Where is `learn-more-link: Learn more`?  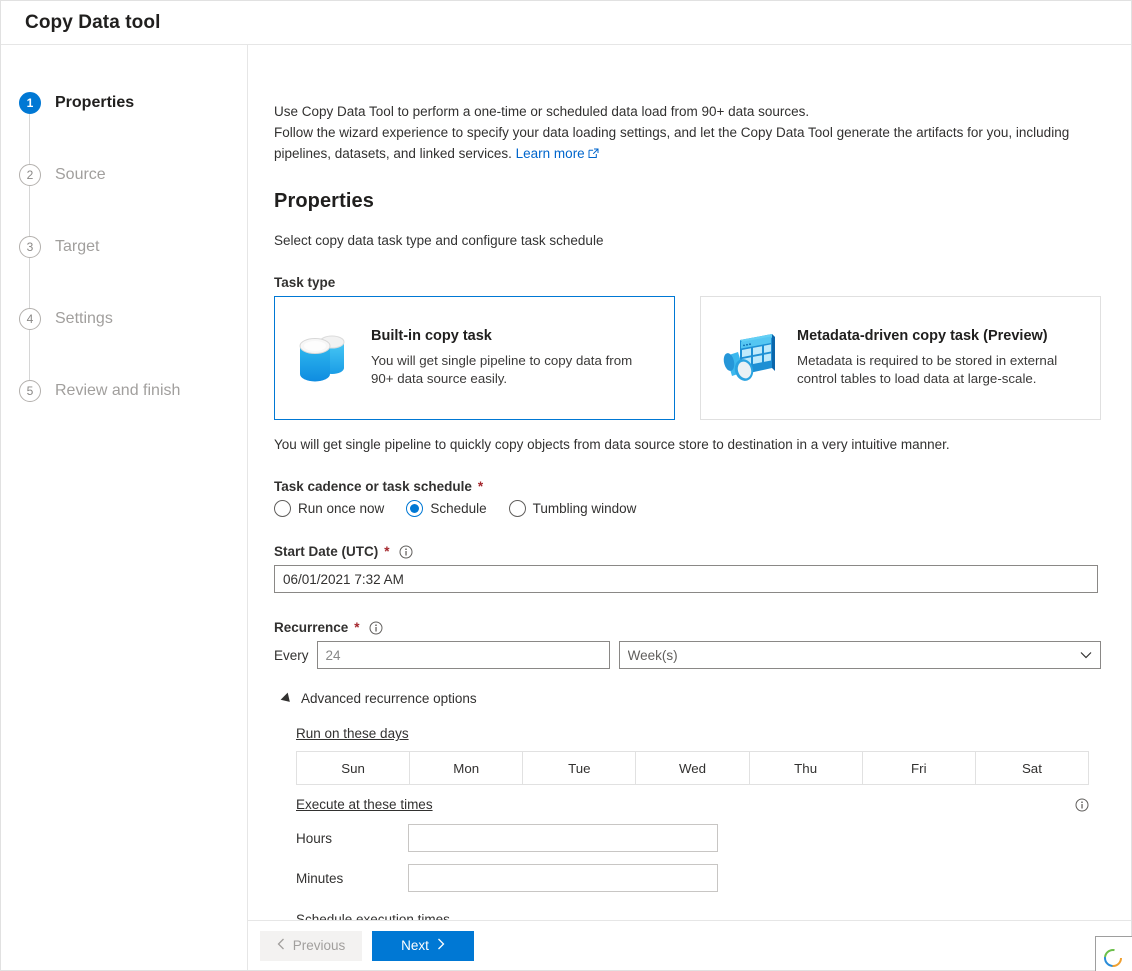
learn-more-link: Learn more is located at coordinates (550, 153).